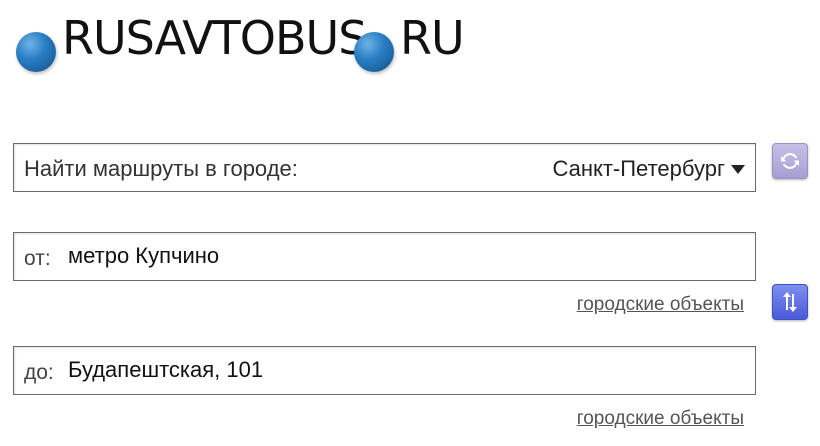  What do you see at coordinates (738, 169) in the screenshot?
I see `chevron-down-icon` at bounding box center [738, 169].